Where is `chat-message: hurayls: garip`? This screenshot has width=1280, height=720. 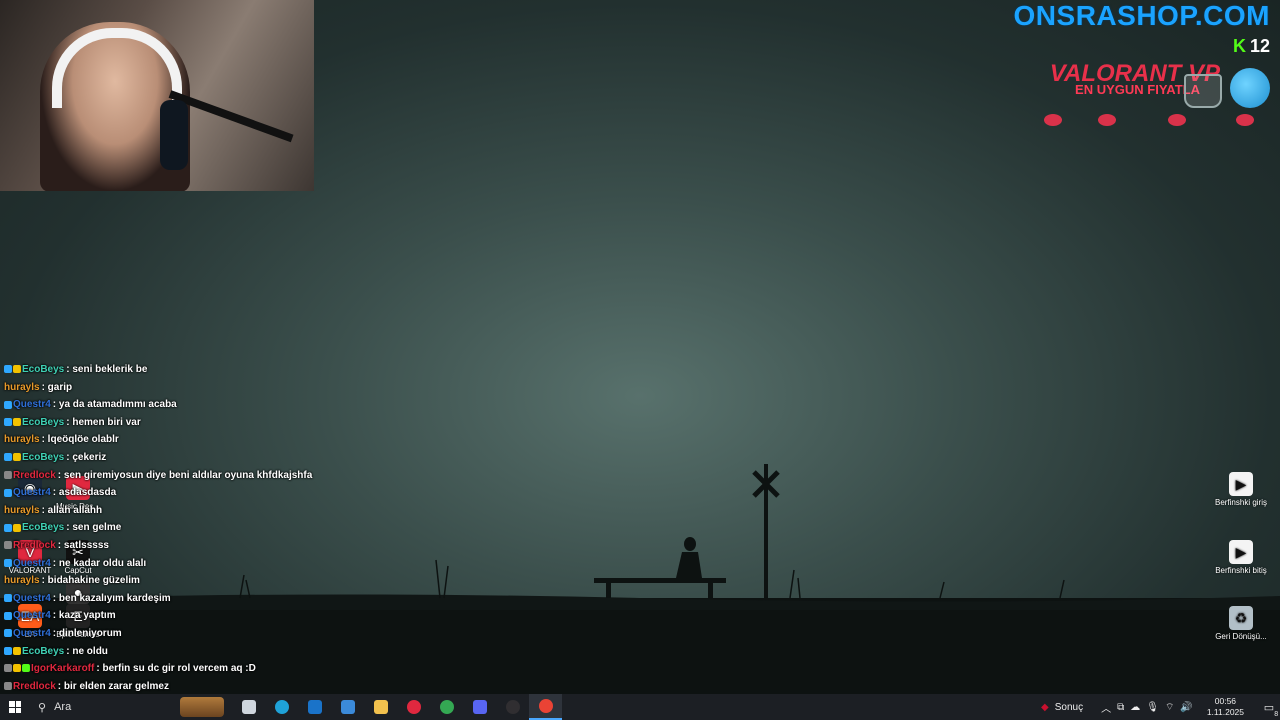 chat-message: hurayls: garip is located at coordinates (164, 388).